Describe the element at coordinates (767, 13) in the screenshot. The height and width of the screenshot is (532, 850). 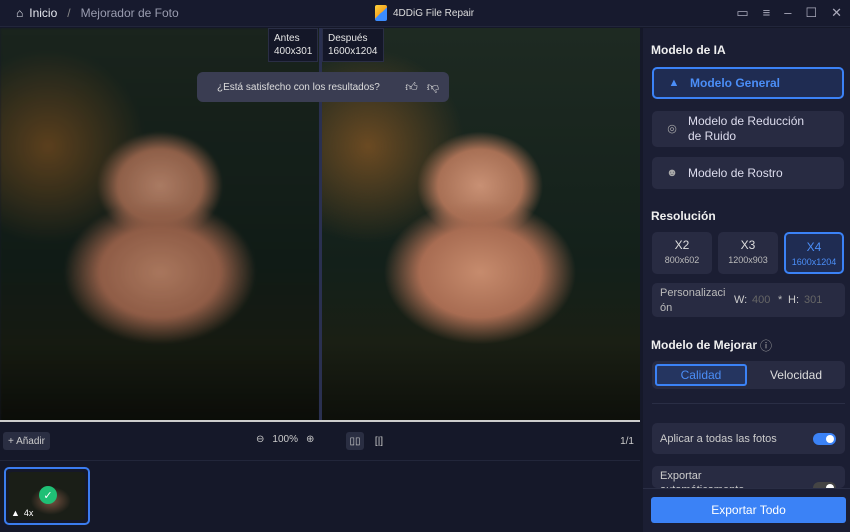
I see `menu-icon: ≡` at that location.